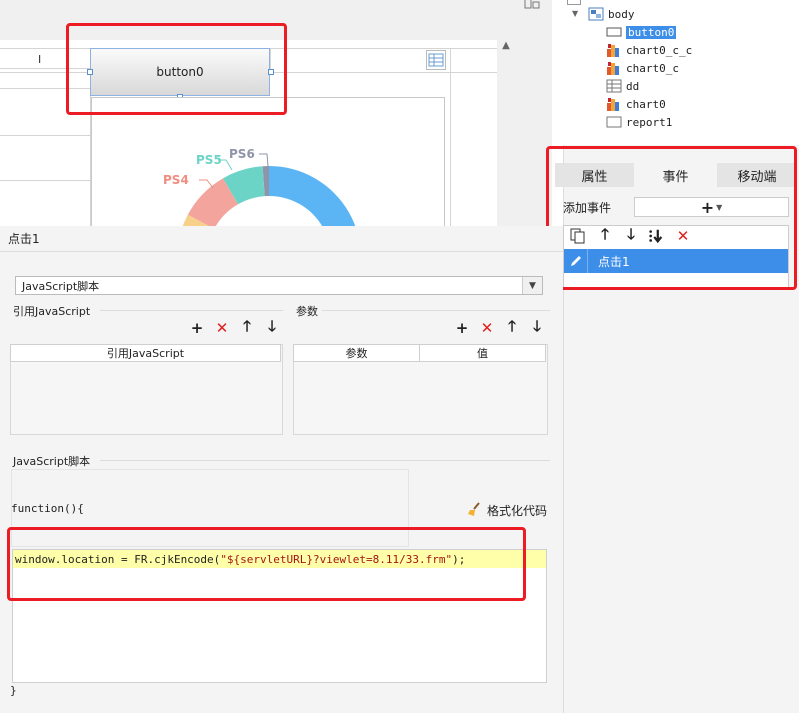 The width and height of the screenshot is (799, 713). What do you see at coordinates (614, 32) in the screenshot?
I see `button-icon` at bounding box center [614, 32].